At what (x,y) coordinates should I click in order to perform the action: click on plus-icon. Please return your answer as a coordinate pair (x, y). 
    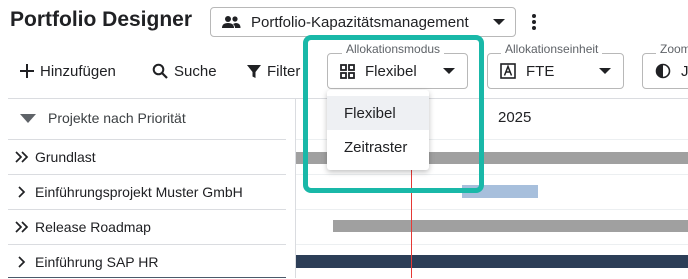
    Looking at the image, I should click on (27, 71).